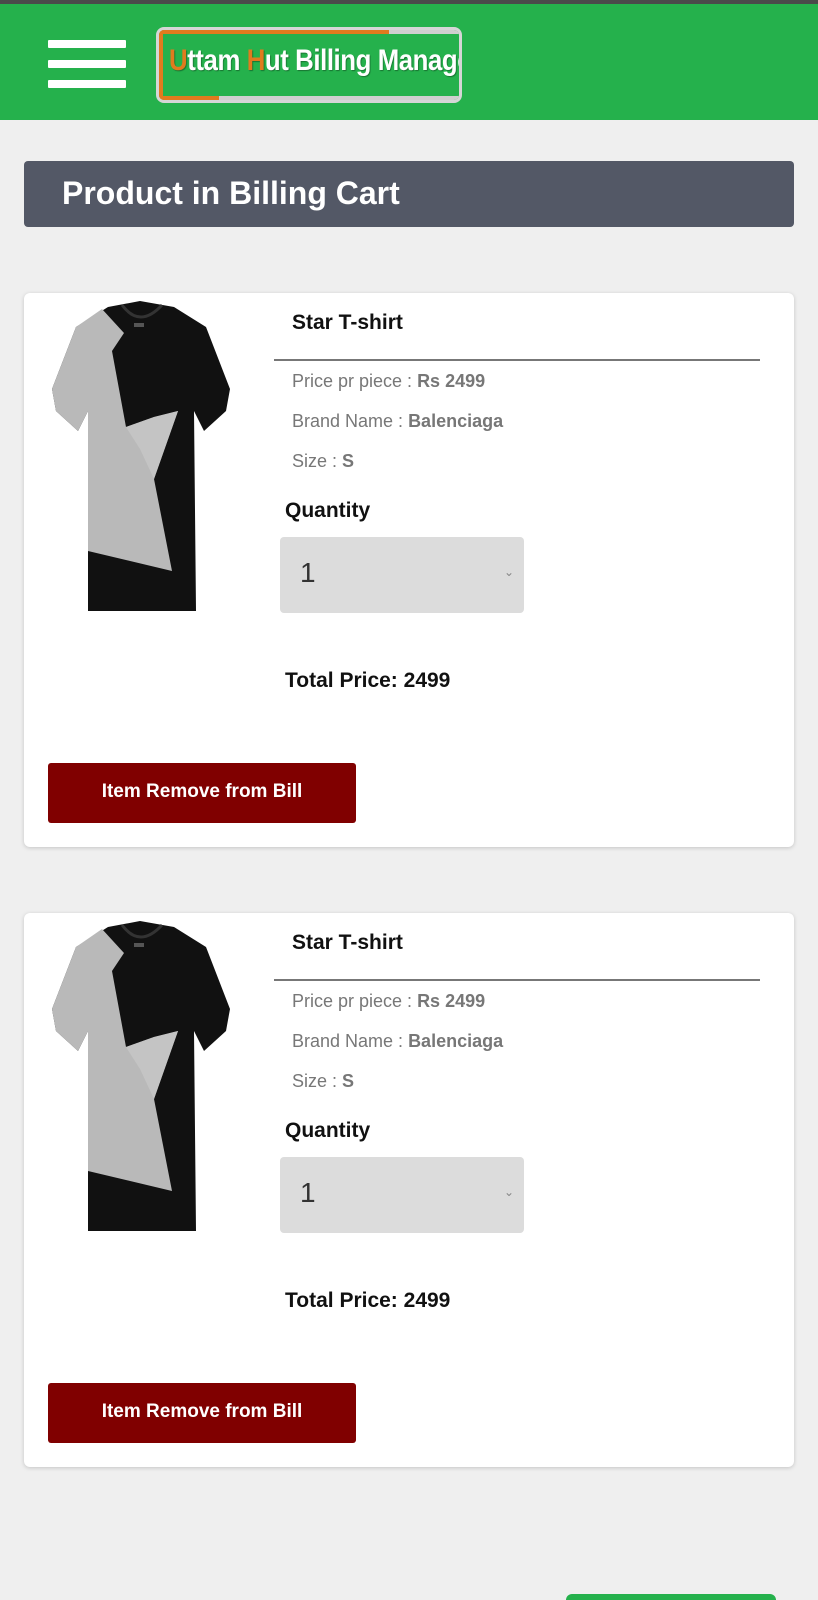 This screenshot has width=818, height=1600. What do you see at coordinates (409, 194) in the screenshot?
I see `cart-title-bar: Product in Billing Cart` at bounding box center [409, 194].